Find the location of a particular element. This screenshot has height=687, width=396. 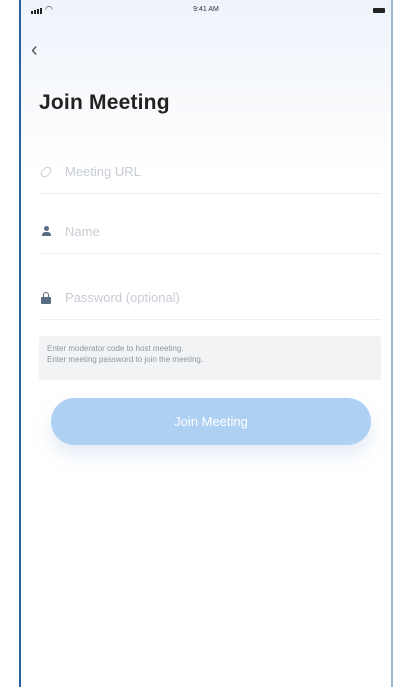

status-time: 9:41 AM is located at coordinates (206, 9).